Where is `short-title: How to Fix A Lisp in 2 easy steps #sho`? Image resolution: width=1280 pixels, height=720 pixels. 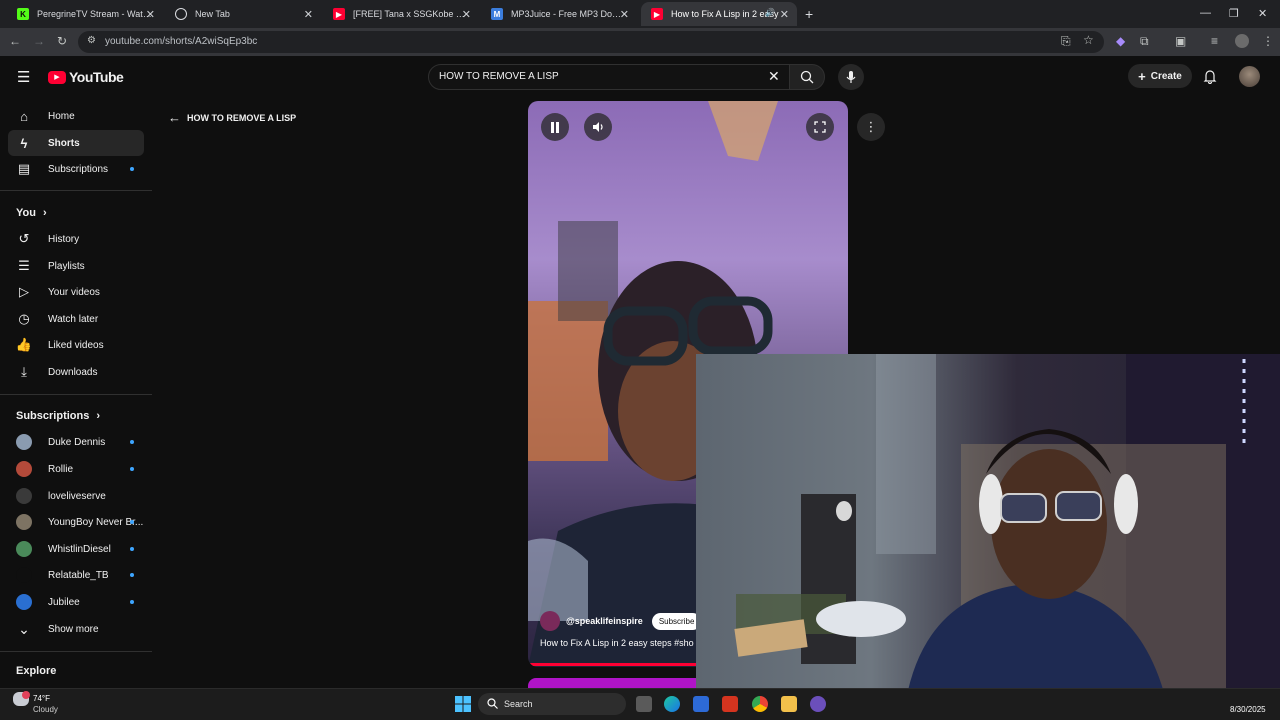 short-title: How to Fix A Lisp in 2 easy steps #sho is located at coordinates (617, 643).